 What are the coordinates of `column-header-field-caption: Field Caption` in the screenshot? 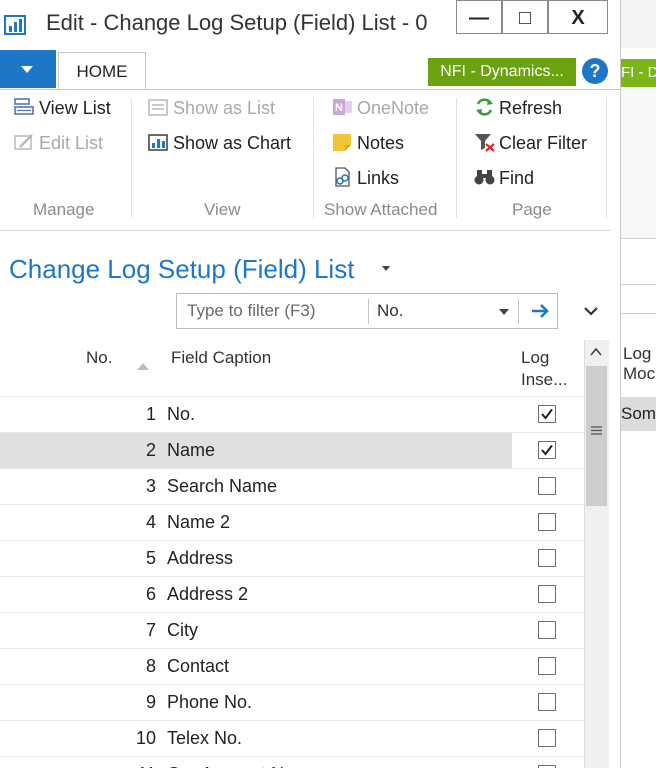 It's located at (221, 358).